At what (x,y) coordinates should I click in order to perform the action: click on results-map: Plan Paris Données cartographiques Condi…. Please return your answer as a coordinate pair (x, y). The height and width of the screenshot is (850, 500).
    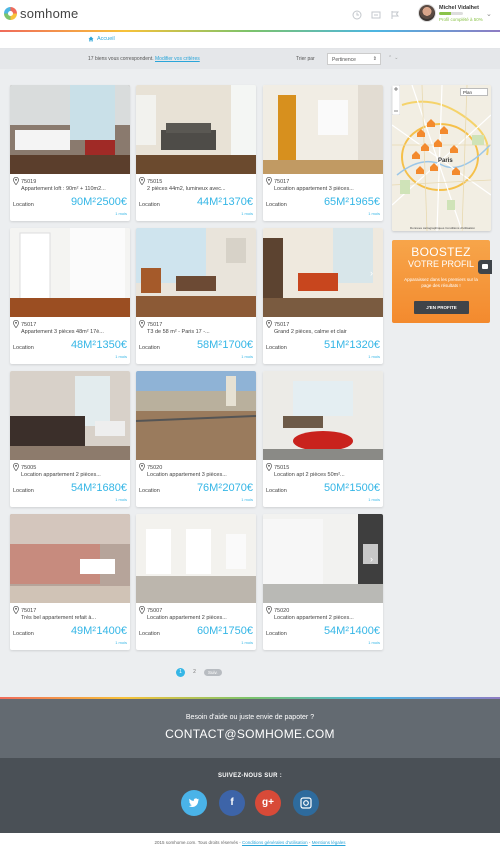
    Looking at the image, I should click on (441, 158).